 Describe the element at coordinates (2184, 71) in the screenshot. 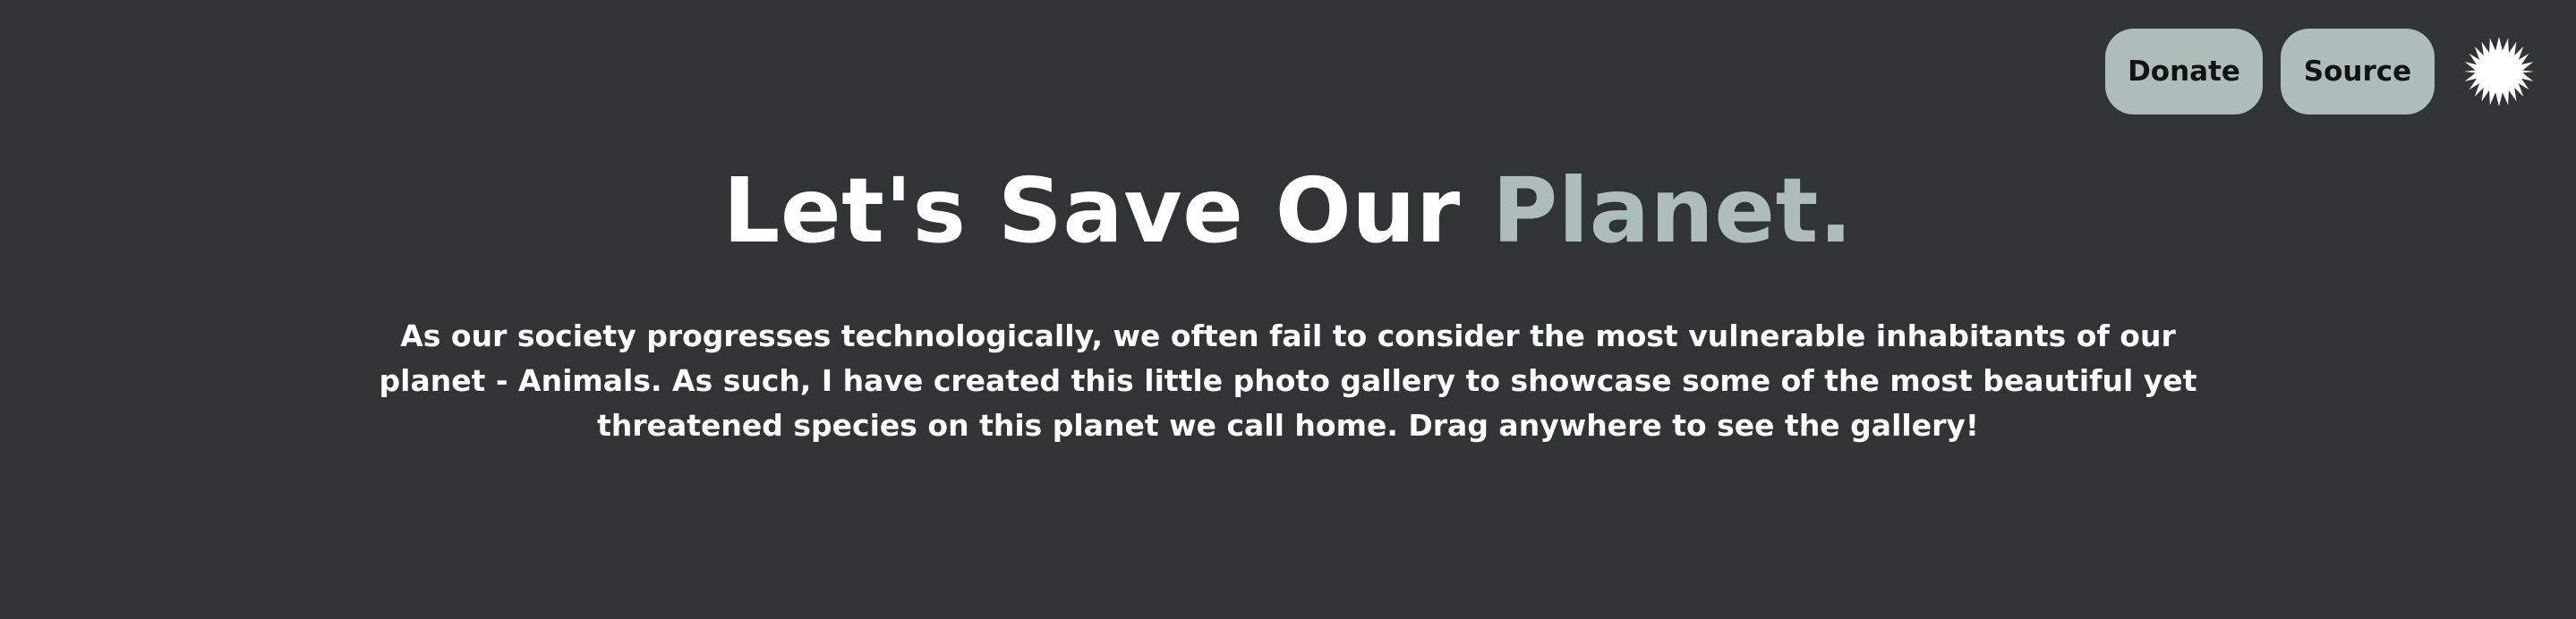

I see `donate-button: Donate` at that location.